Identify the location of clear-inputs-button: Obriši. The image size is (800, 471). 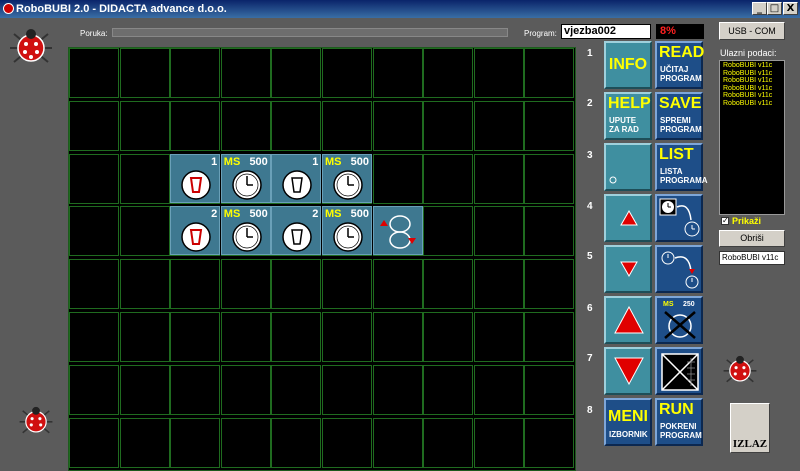
(752, 238).